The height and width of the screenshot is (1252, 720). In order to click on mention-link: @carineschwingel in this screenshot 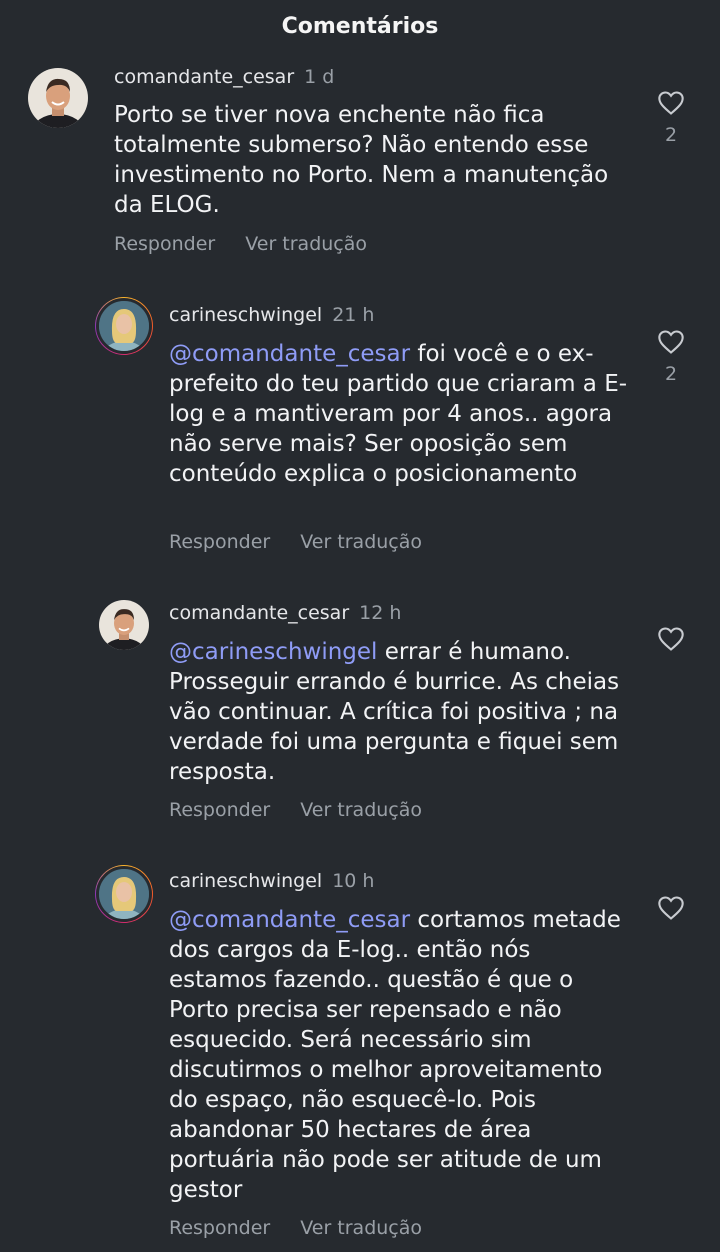, I will do `click(273, 652)`.